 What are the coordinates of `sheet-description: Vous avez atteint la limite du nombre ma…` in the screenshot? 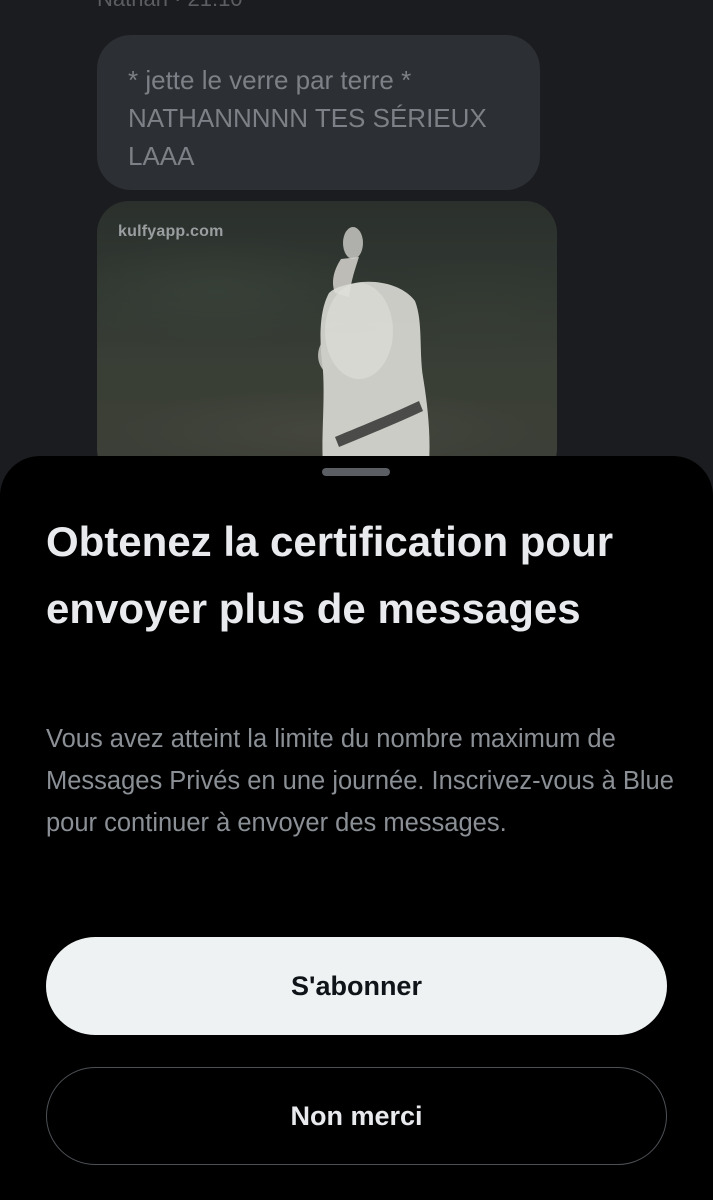 It's located at (360, 781).